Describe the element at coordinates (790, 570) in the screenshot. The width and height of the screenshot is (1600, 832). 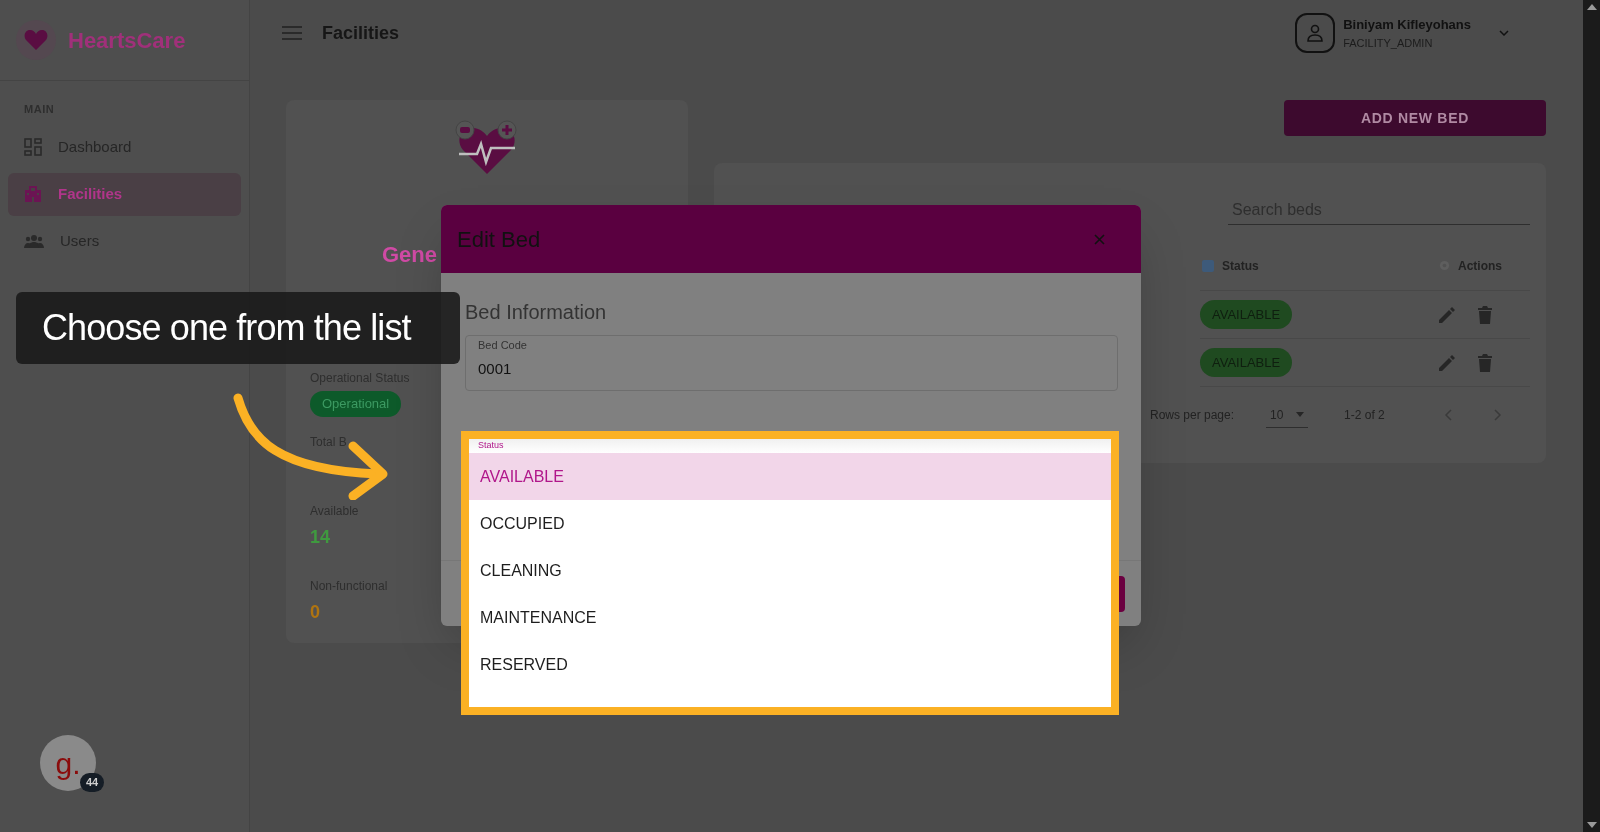
I see `status-option: CLEANING` at that location.